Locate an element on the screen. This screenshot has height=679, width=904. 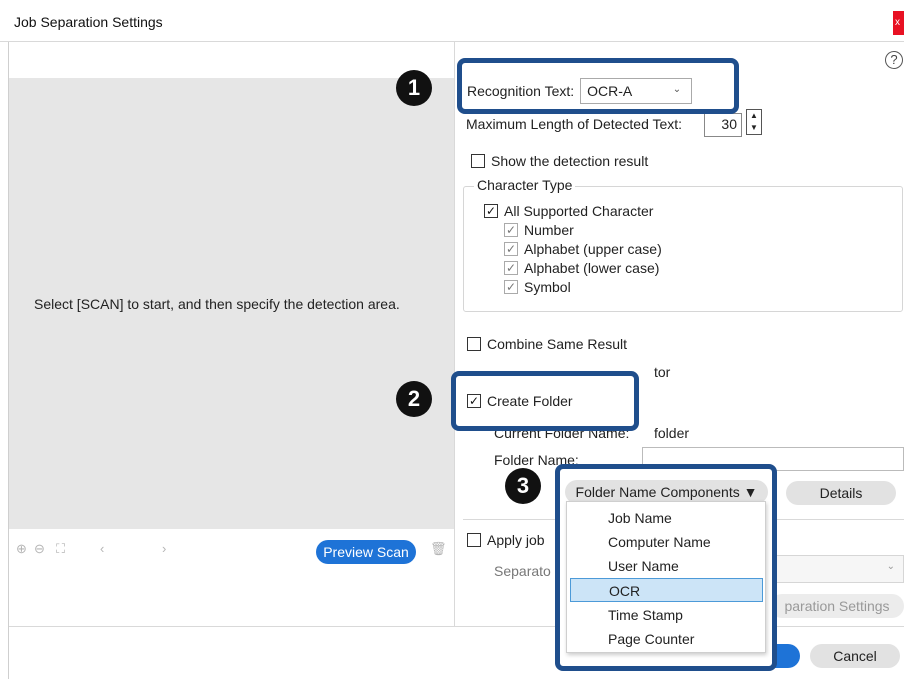
apply-job-checkbox is located at coordinates (474, 540).